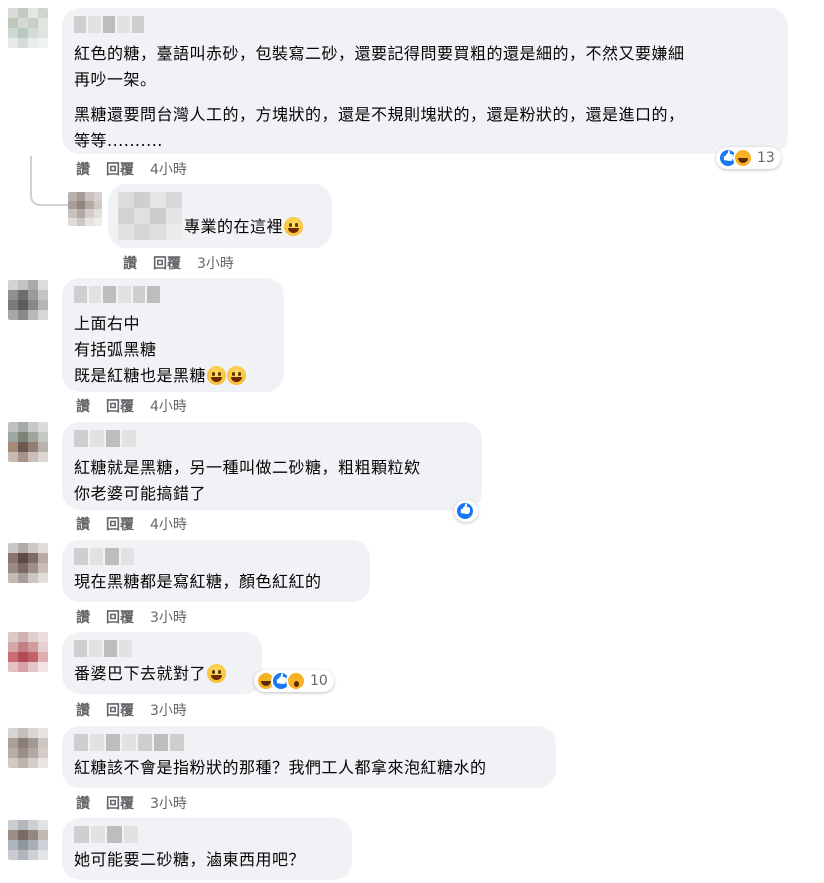 The height and width of the screenshot is (883, 824). Describe the element at coordinates (379, 53) in the screenshot. I see `comment-line: 紅色的糖，臺語叫赤砂，包裝寫二砂，還要記得問要買粗的還是細的，不然又要嫌細` at that location.